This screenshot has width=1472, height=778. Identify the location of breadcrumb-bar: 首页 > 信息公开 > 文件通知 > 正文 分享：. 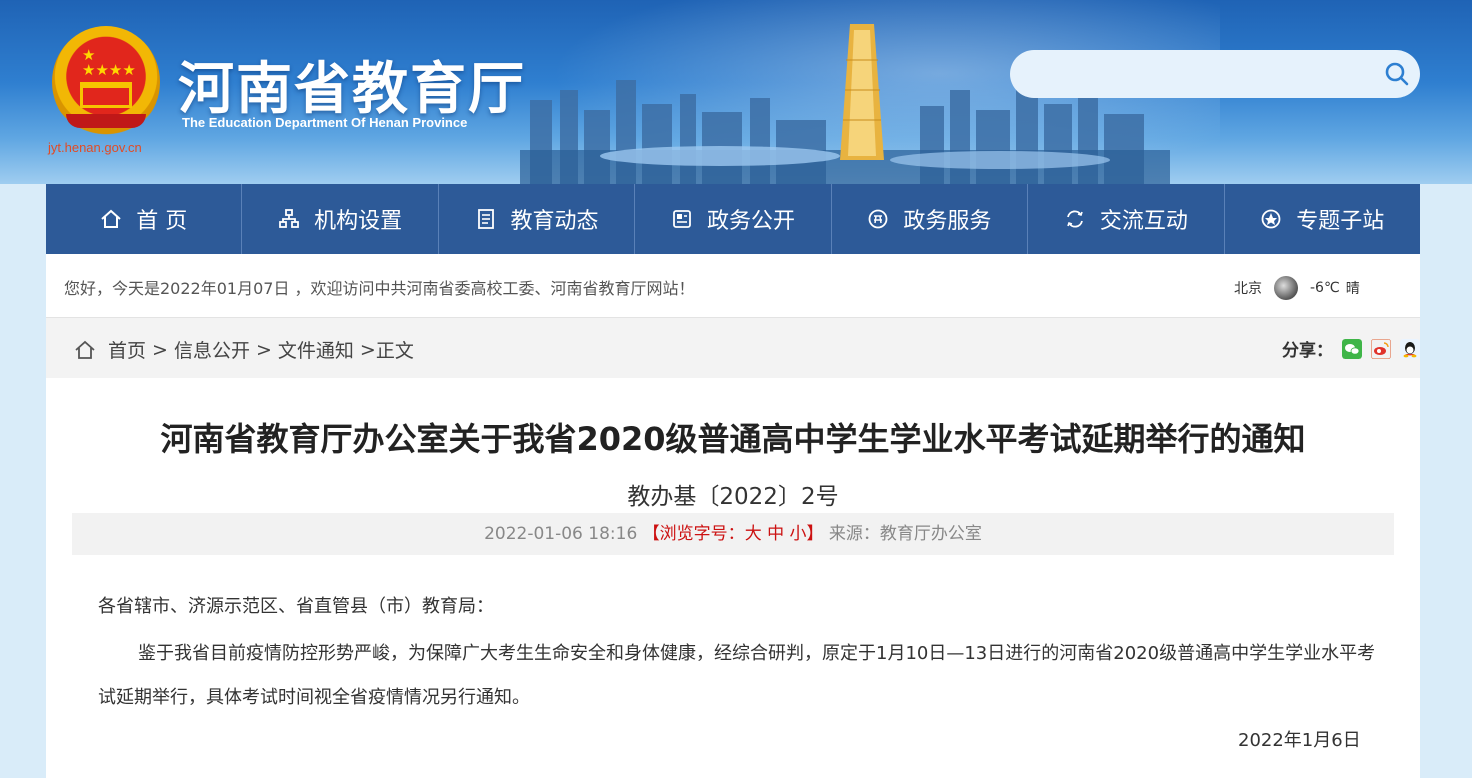
(733, 348).